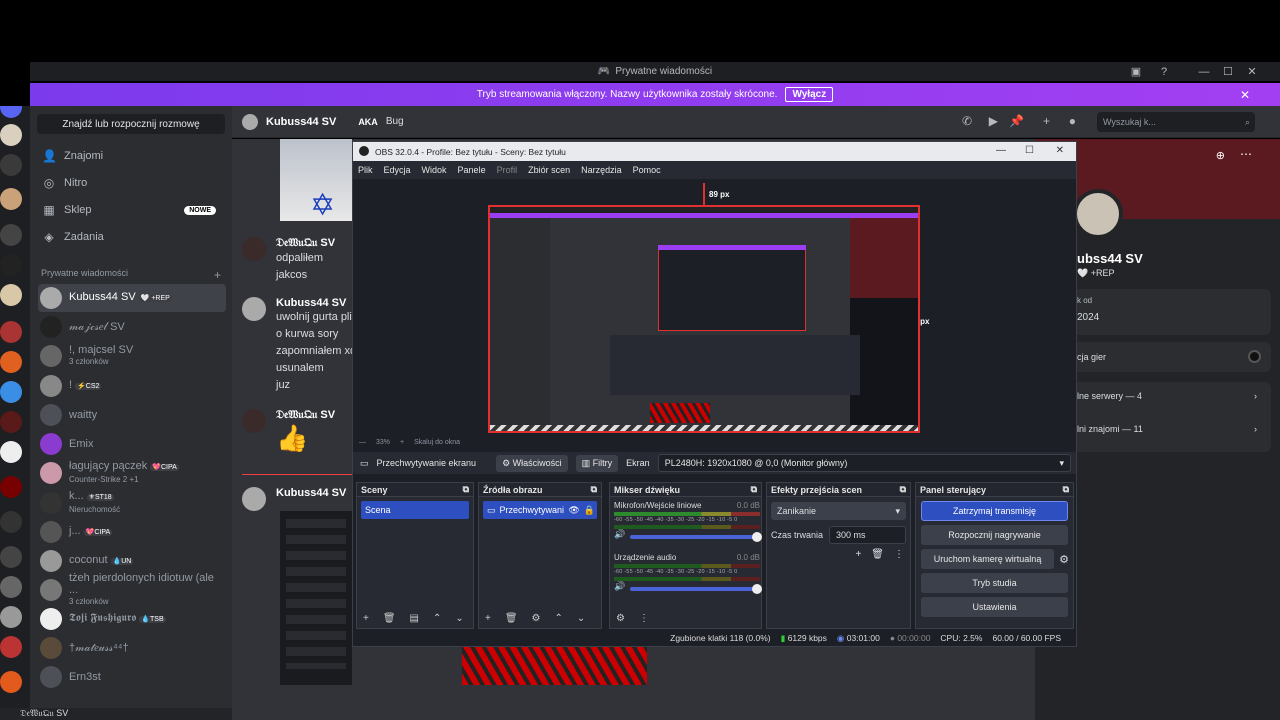  What do you see at coordinates (132, 237) in the screenshot?
I see `nav-quests: ◈ Zadania` at bounding box center [132, 237].